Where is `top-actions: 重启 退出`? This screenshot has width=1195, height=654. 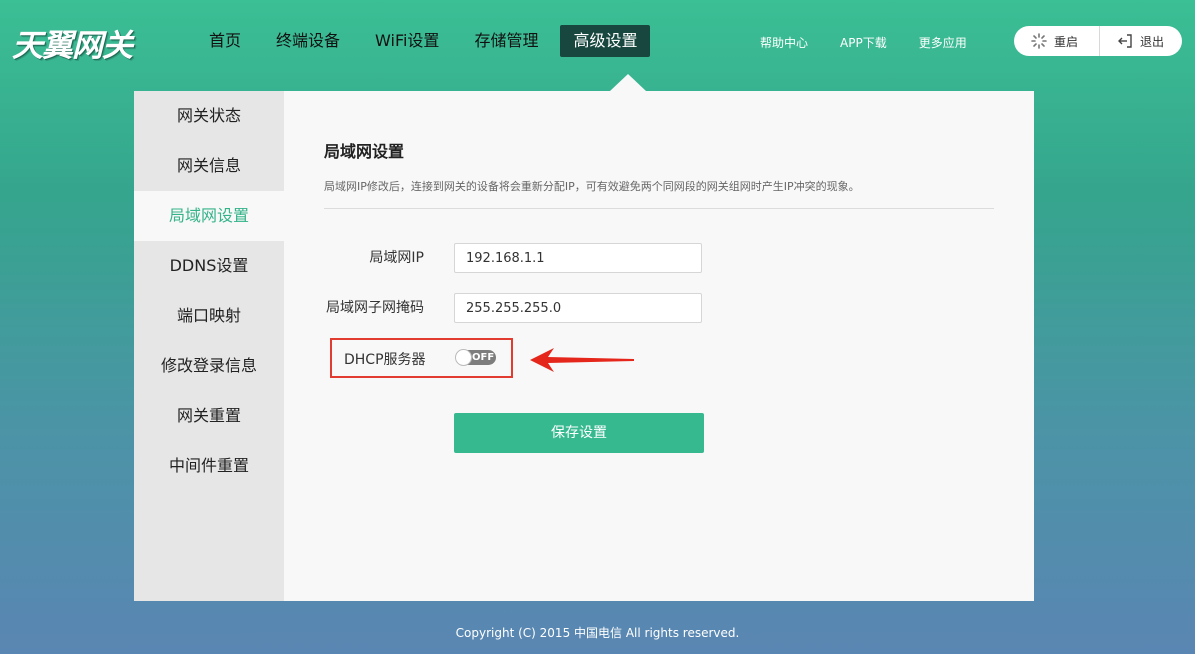 top-actions: 重启 退出 is located at coordinates (1098, 41).